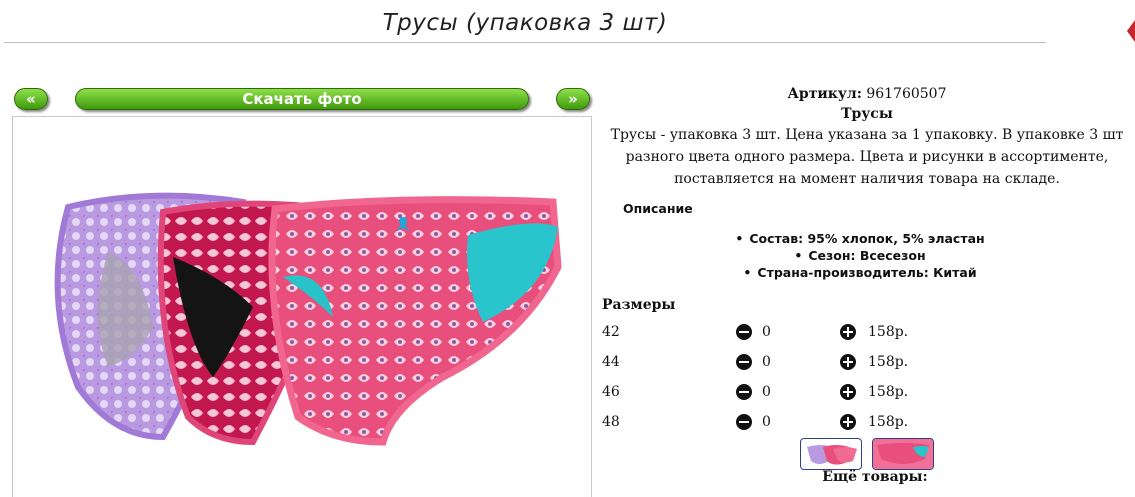  Describe the element at coordinates (824, 94) in the screenshot. I see `article-label: Артикул:` at that location.